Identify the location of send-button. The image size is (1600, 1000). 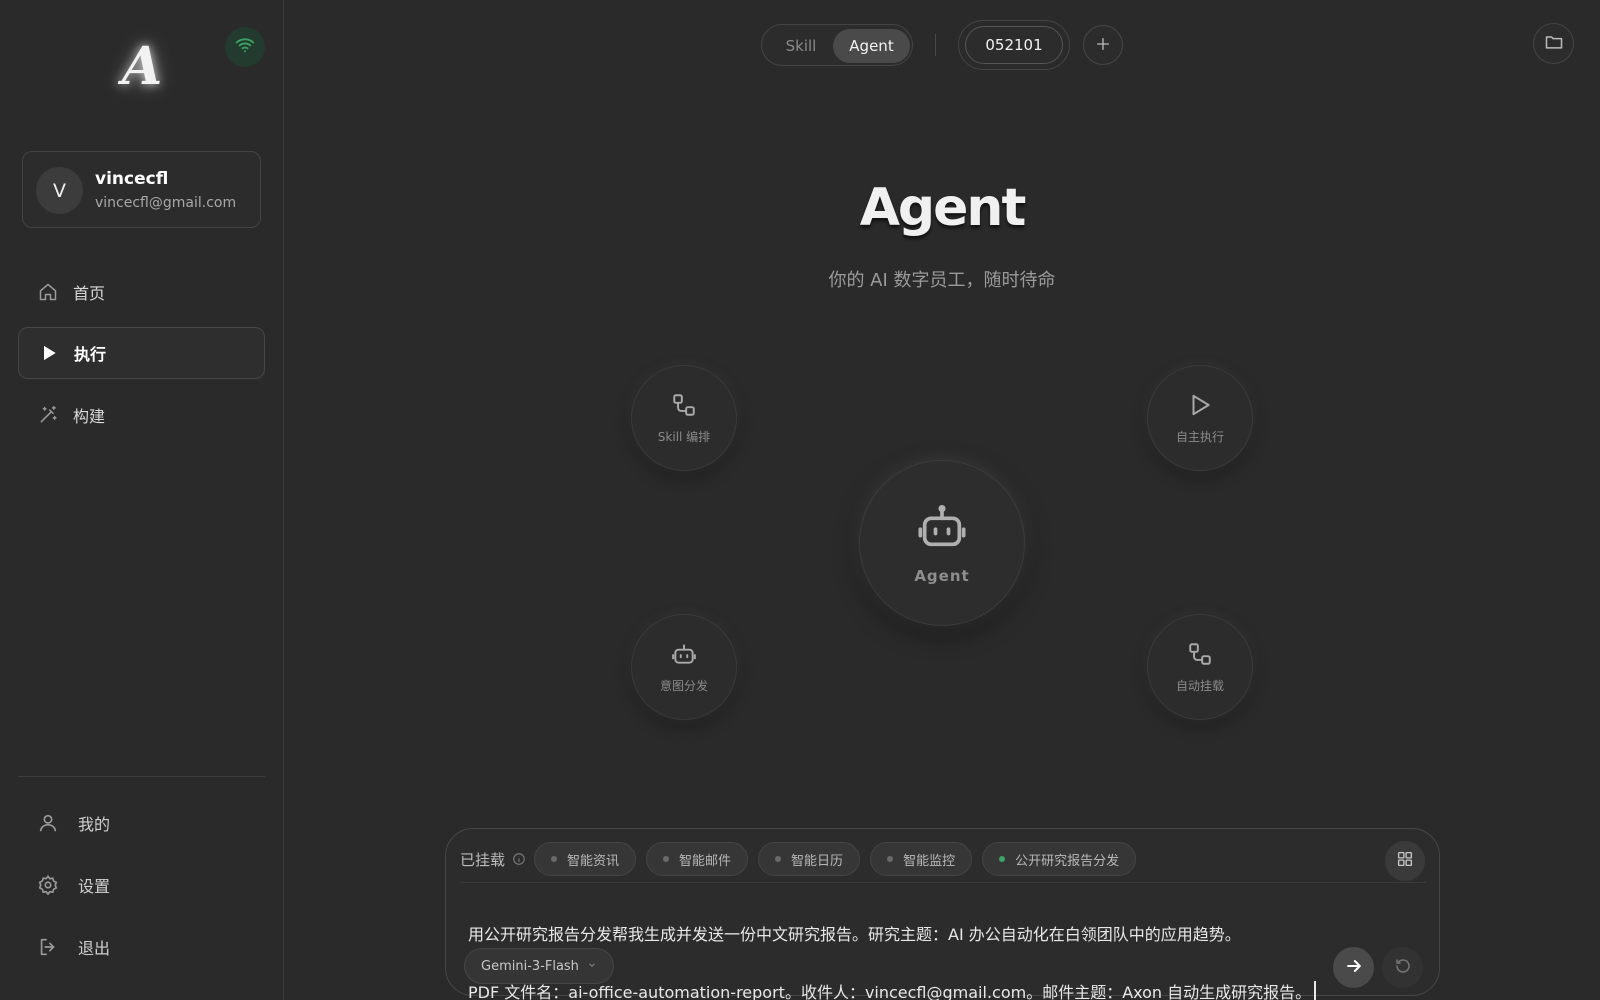
(1353, 967).